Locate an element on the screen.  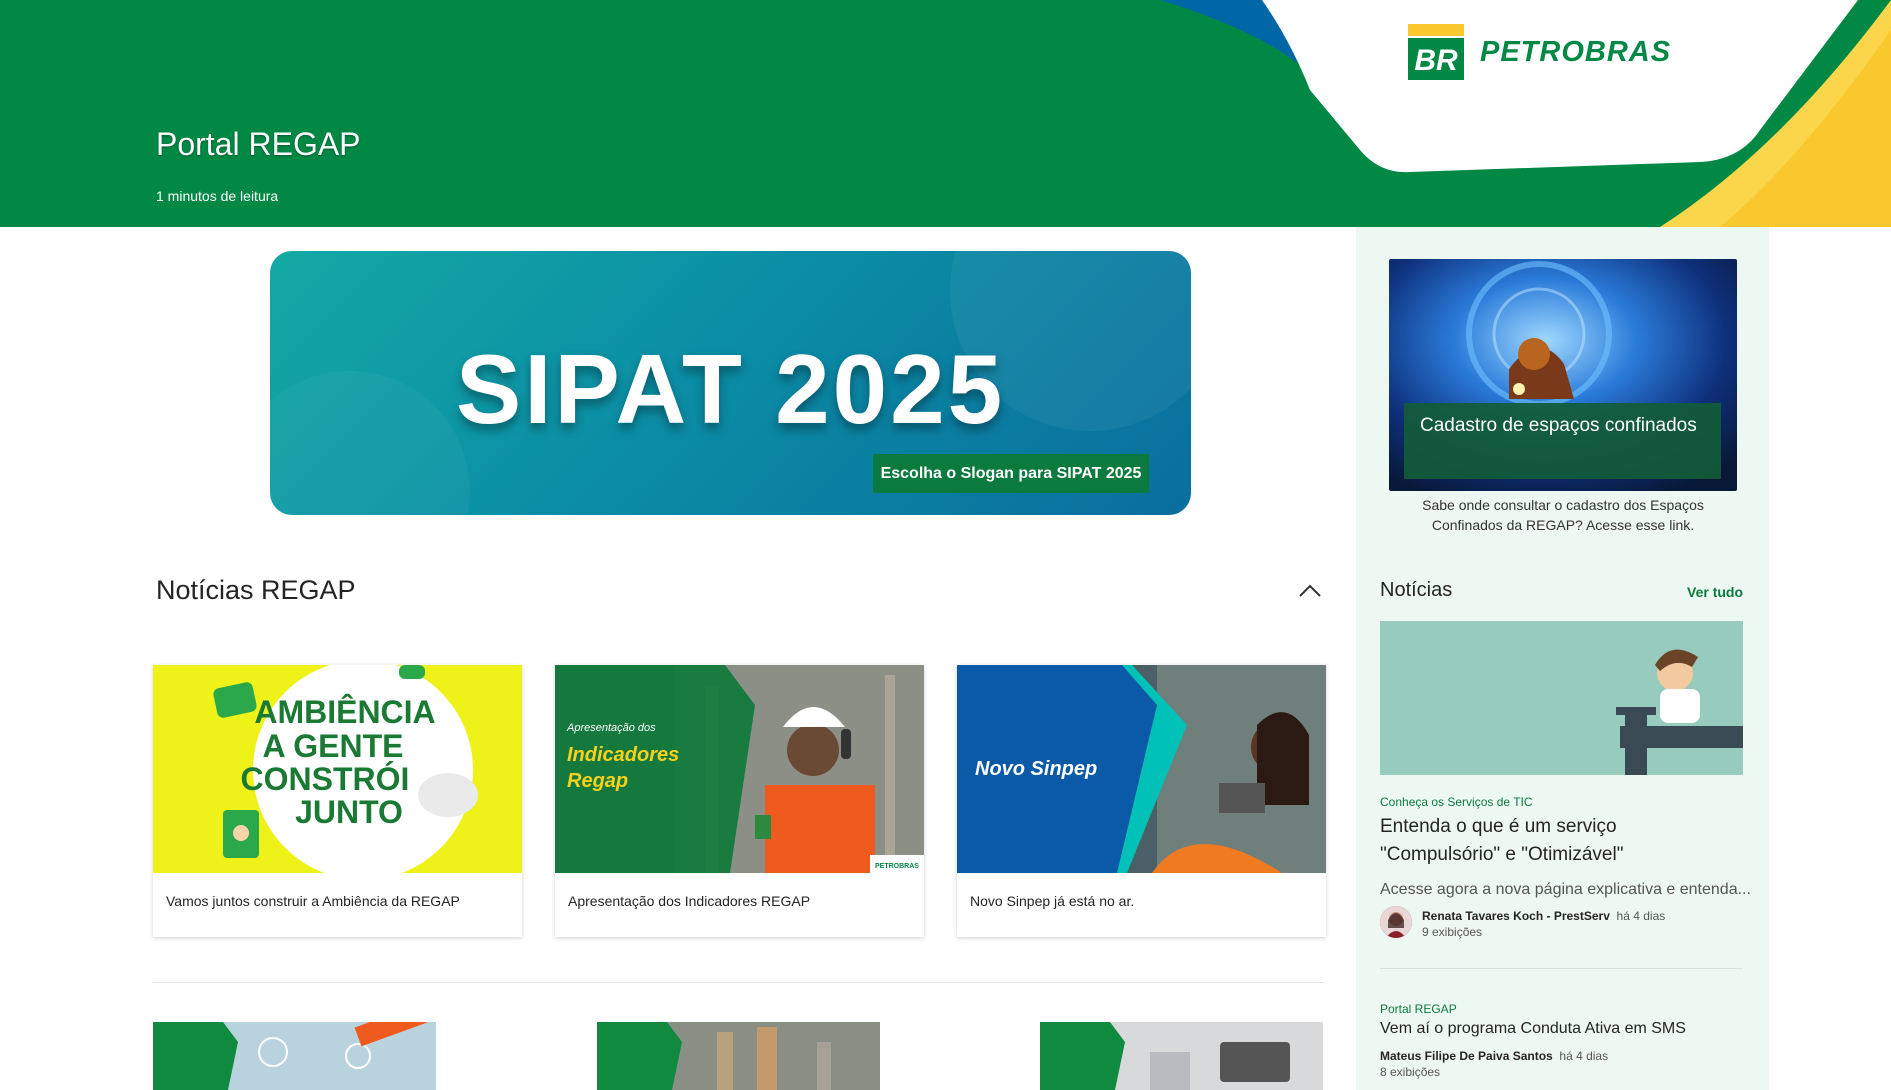
news-card-image: Novo Sinpep is located at coordinates (1141, 769).